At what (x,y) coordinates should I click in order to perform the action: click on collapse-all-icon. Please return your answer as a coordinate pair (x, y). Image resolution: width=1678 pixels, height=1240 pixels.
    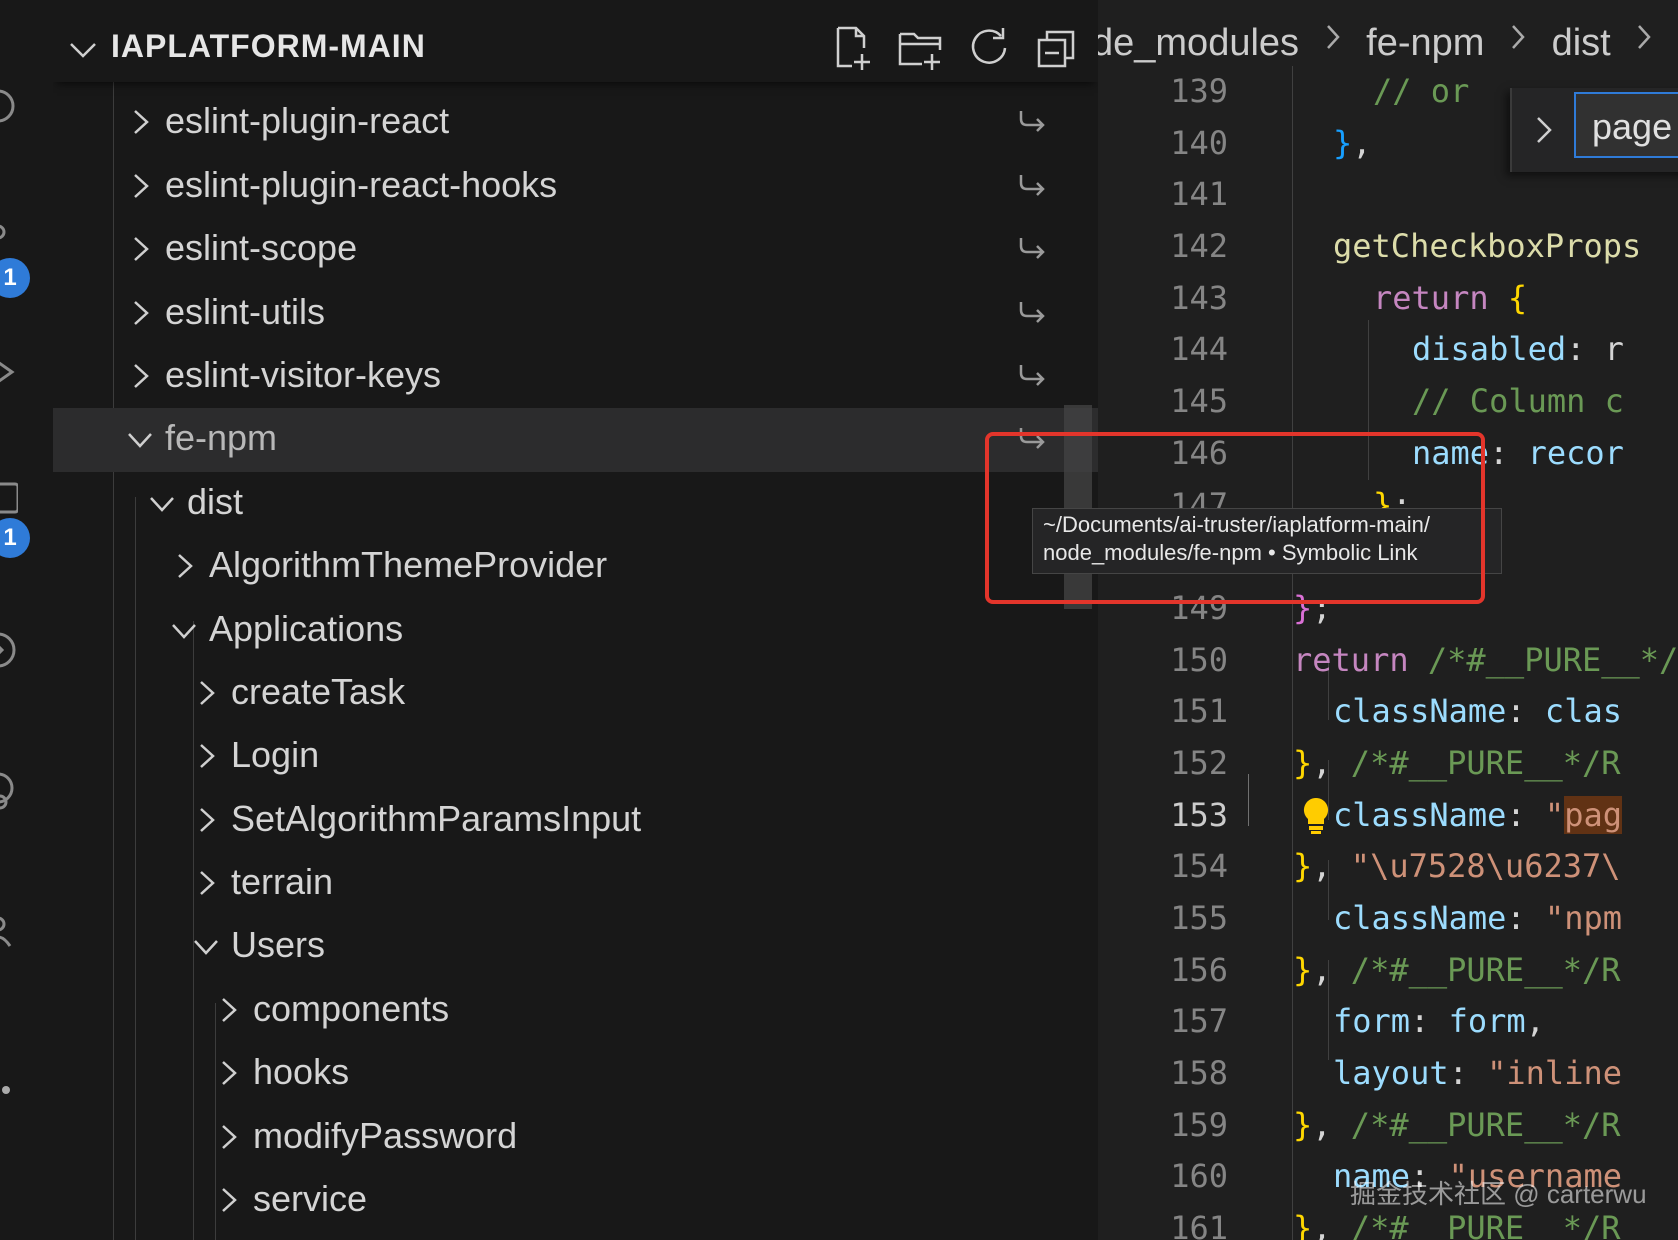
    Looking at the image, I should click on (1057, 48).